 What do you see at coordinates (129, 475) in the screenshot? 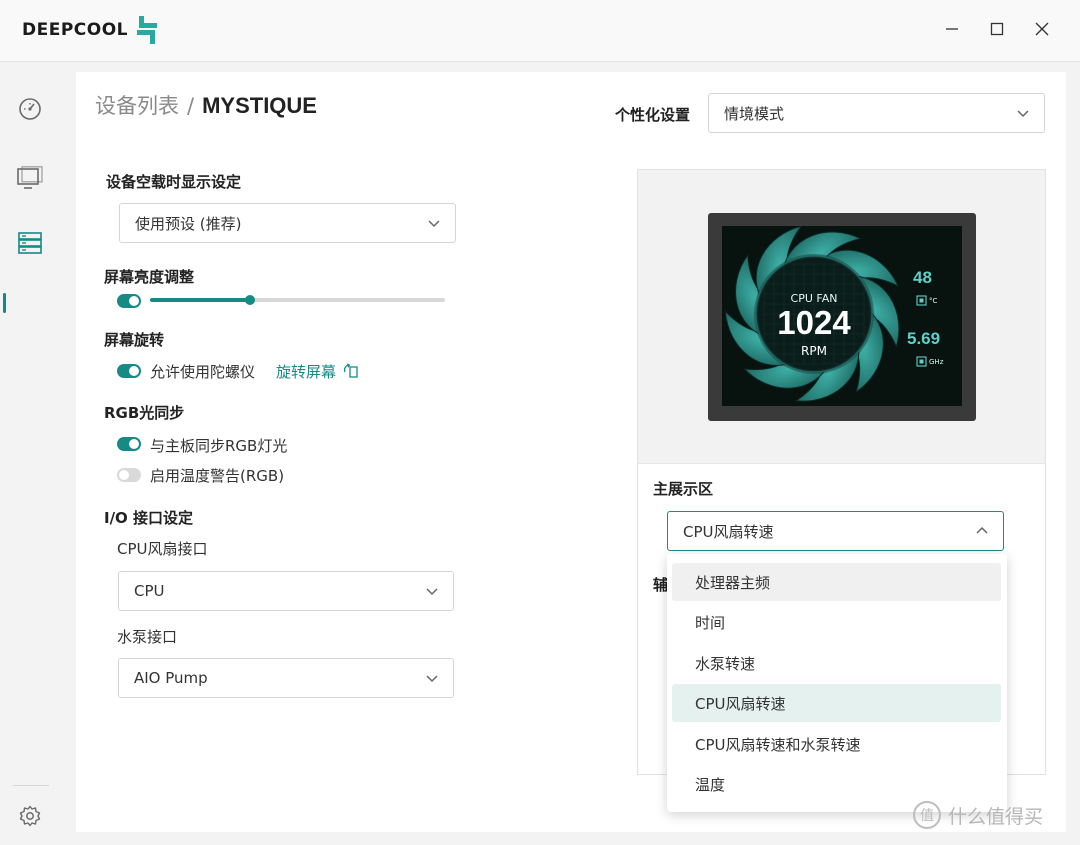
I see `temp-warning-toggle` at bounding box center [129, 475].